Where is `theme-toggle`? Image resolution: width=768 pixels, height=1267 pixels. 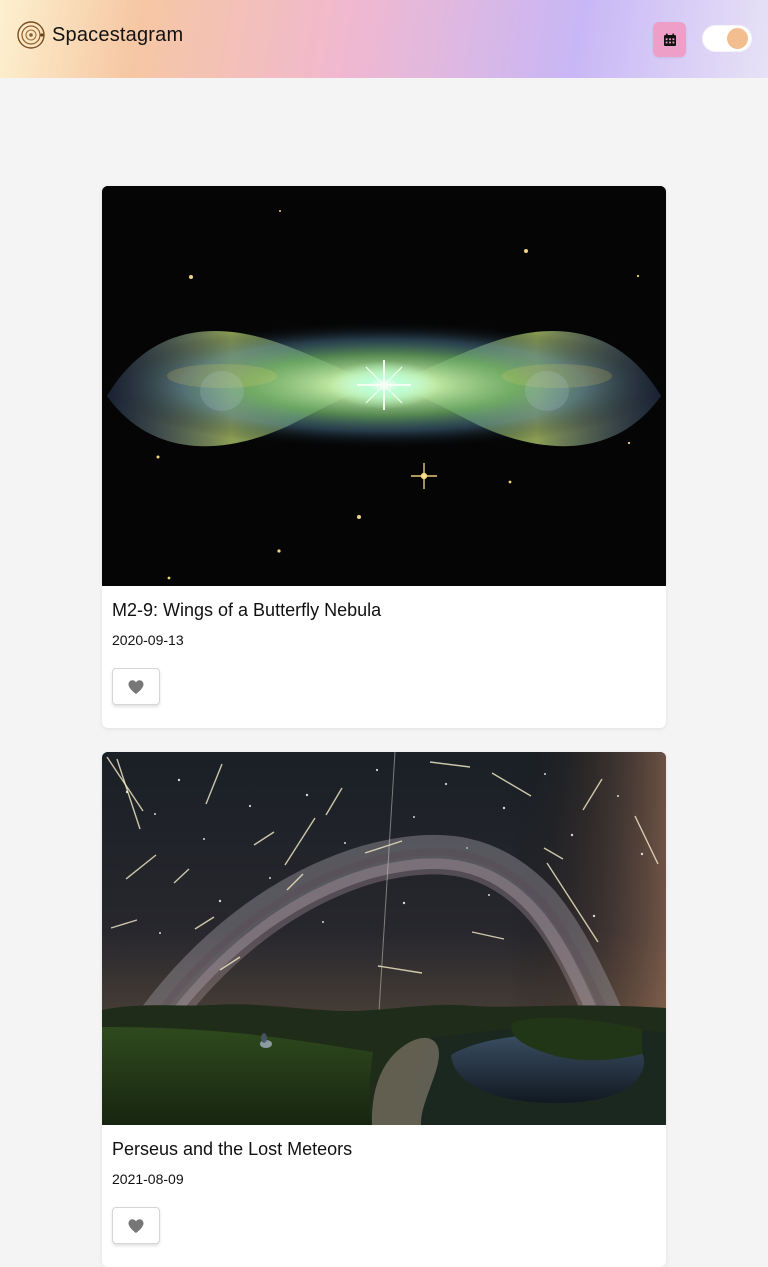
theme-toggle is located at coordinates (727, 38).